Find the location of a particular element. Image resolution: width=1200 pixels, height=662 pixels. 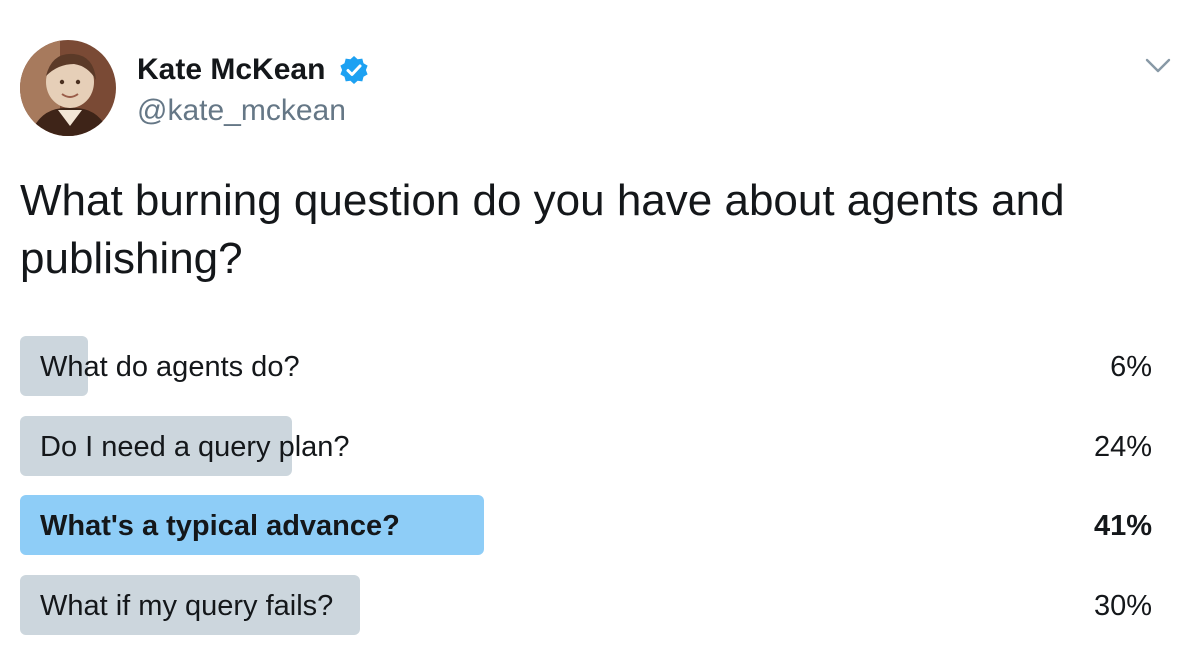

poll-choice-percent: 6% is located at coordinates (1131, 367).